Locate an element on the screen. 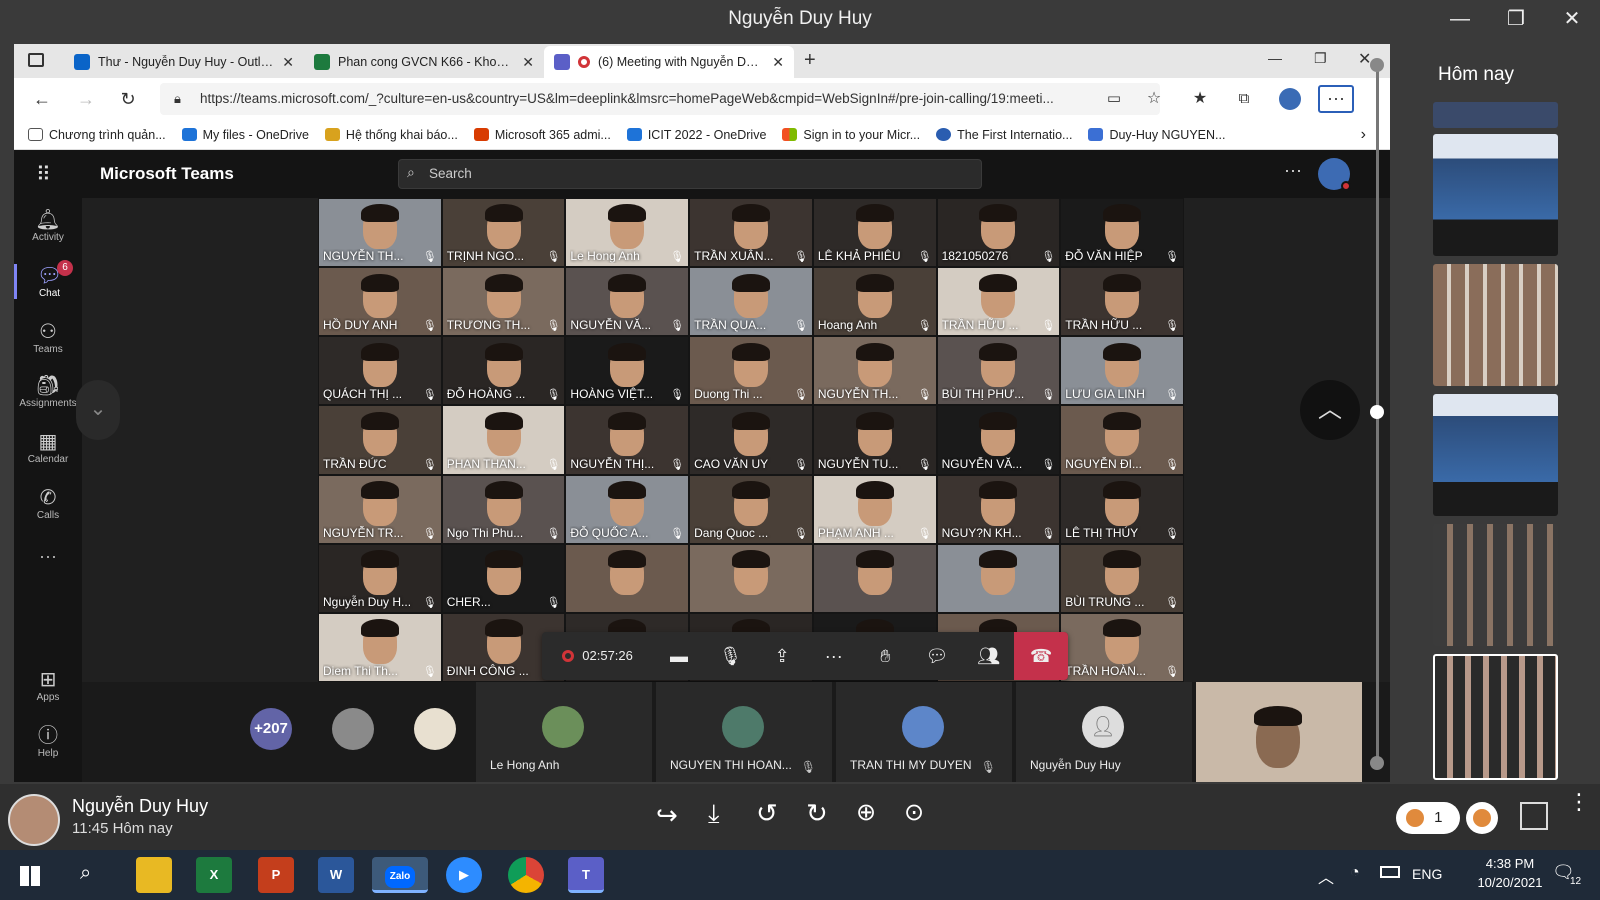 The width and height of the screenshot is (1600, 900). video-tile: BÙI THỊ PHƯ... 🎙︎ is located at coordinates (998, 371).